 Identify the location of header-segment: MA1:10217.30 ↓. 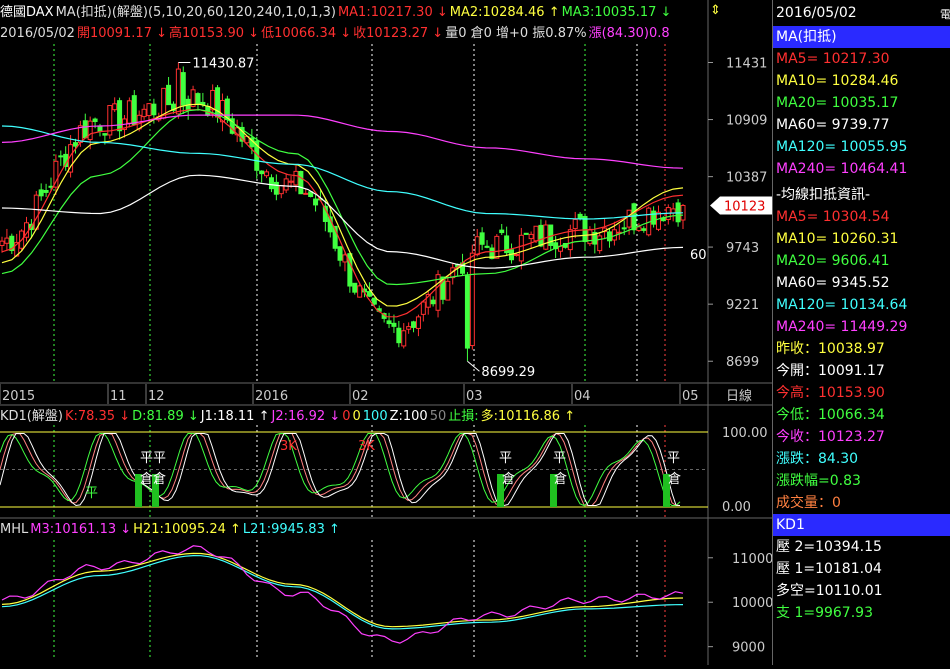
(392, 12).